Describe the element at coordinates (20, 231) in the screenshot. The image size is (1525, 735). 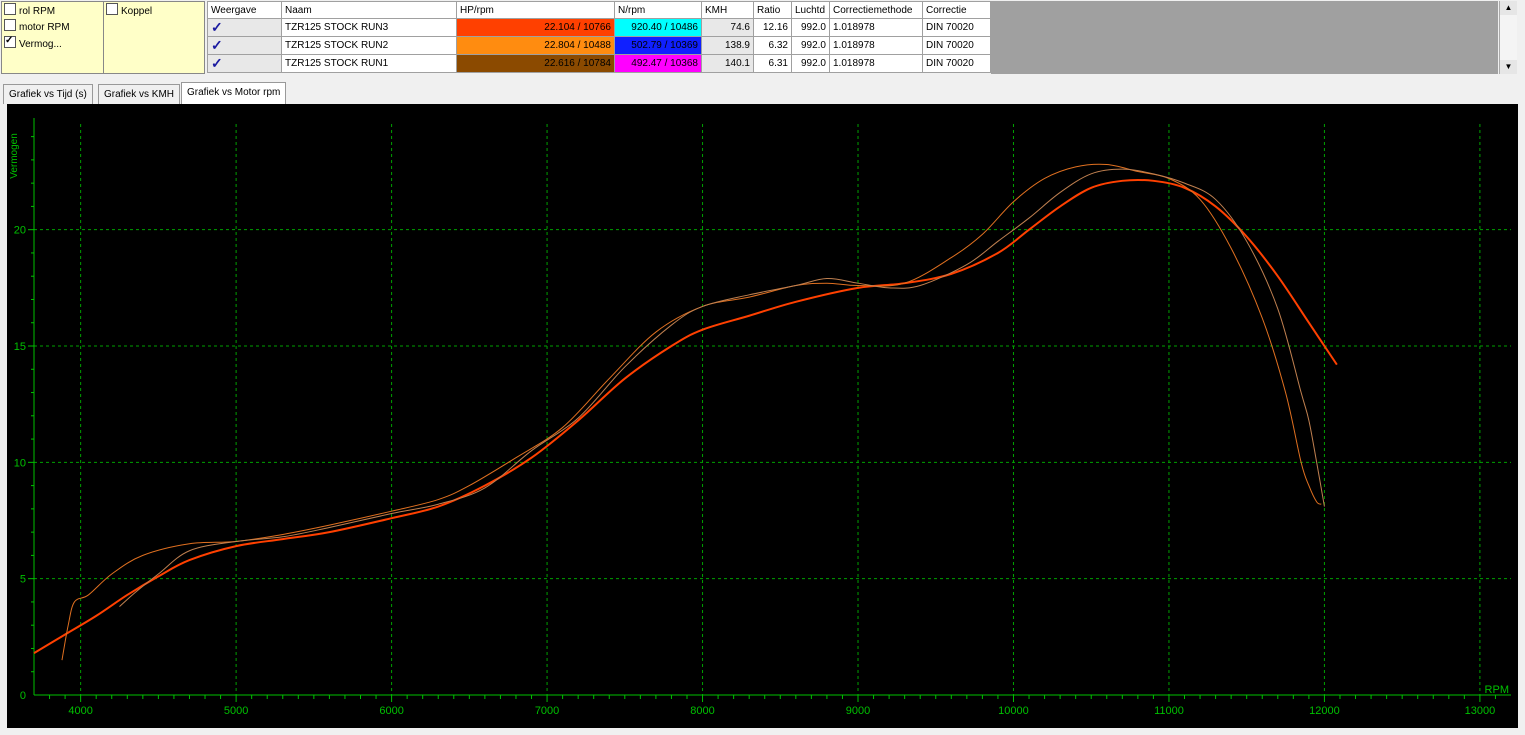
I see `y-tick-label: 20` at that location.